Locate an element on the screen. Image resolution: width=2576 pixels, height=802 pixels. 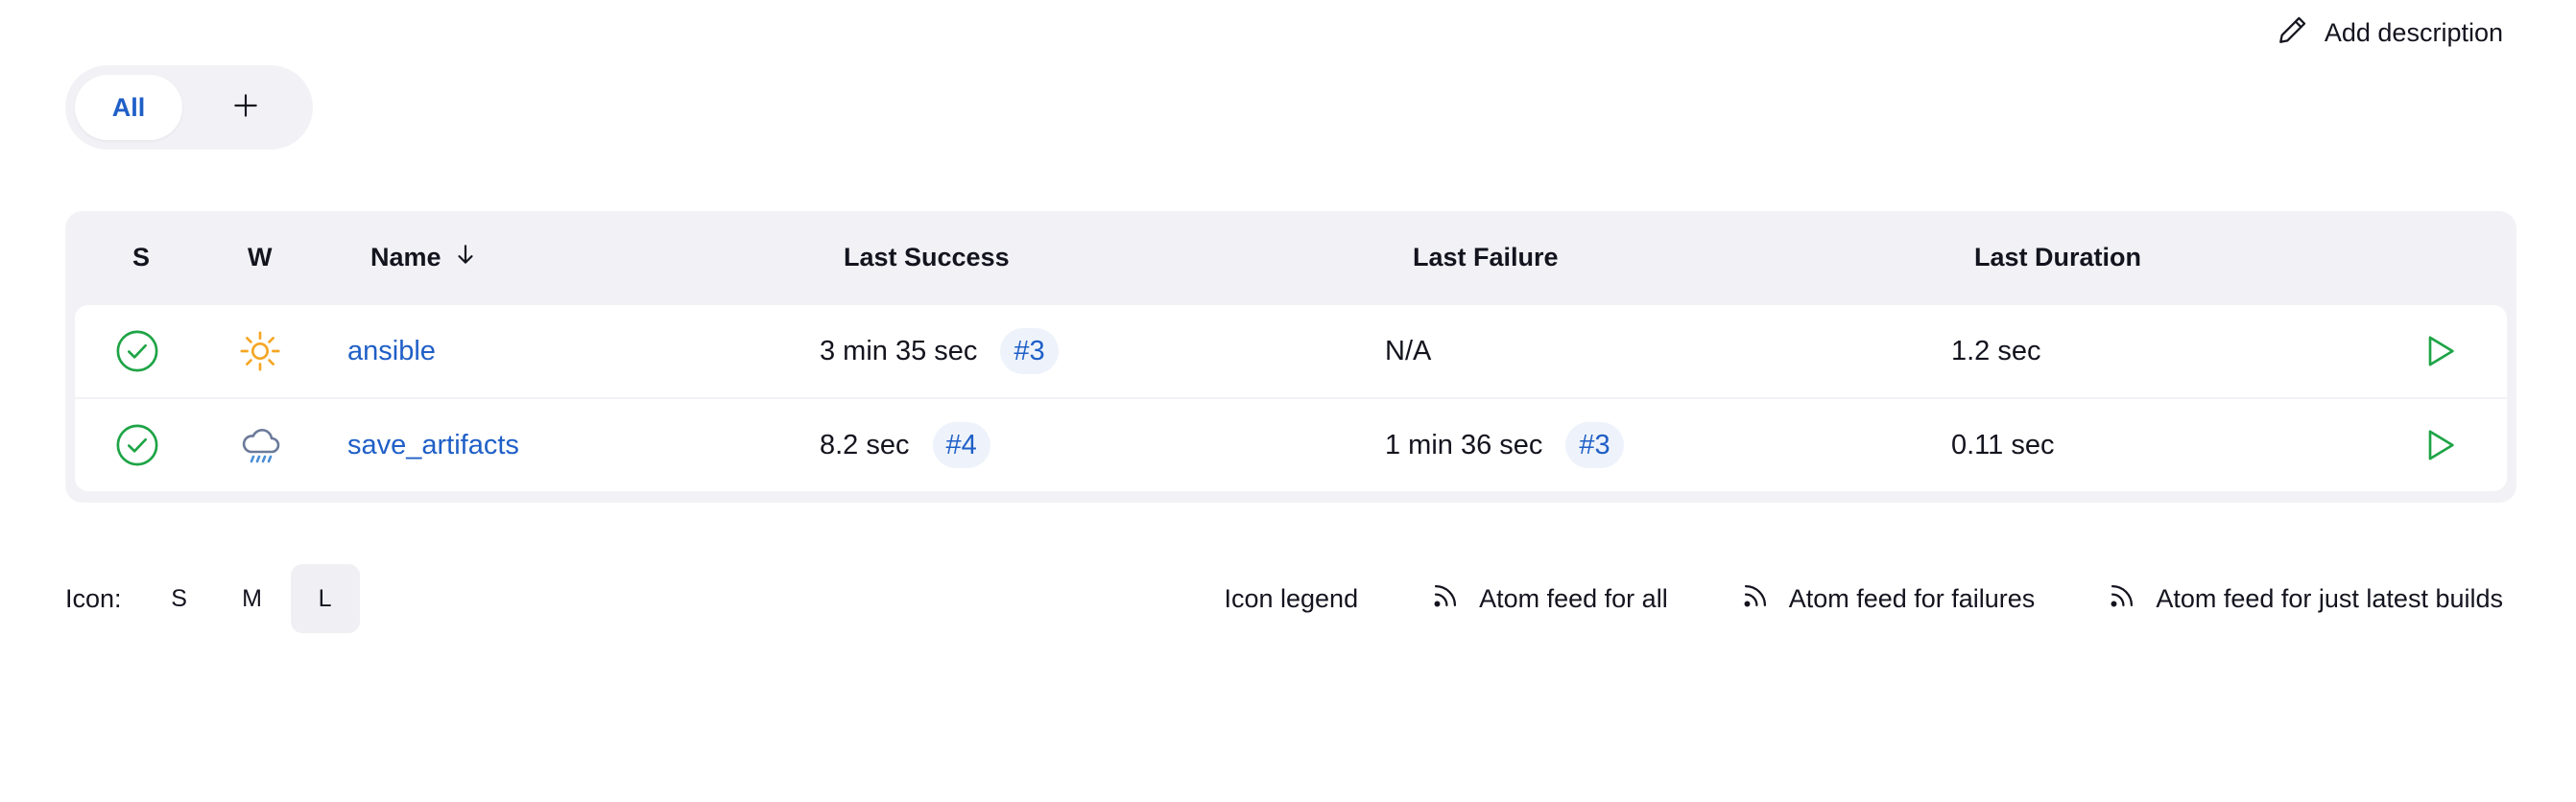
table-row: ansible 3 min 35 sec #3 N/A 1.2 sec is located at coordinates (1291, 351).